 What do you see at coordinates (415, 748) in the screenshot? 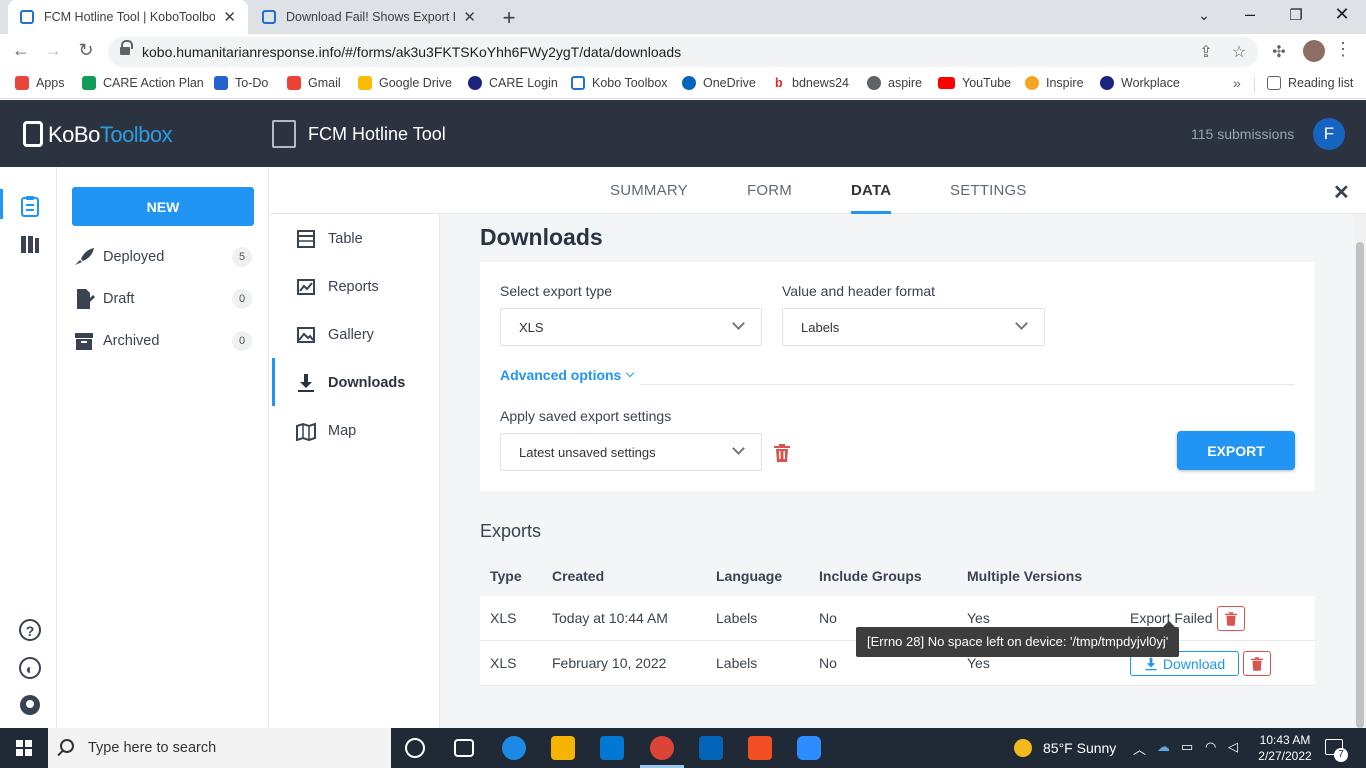
I see `cortana-icon` at bounding box center [415, 748].